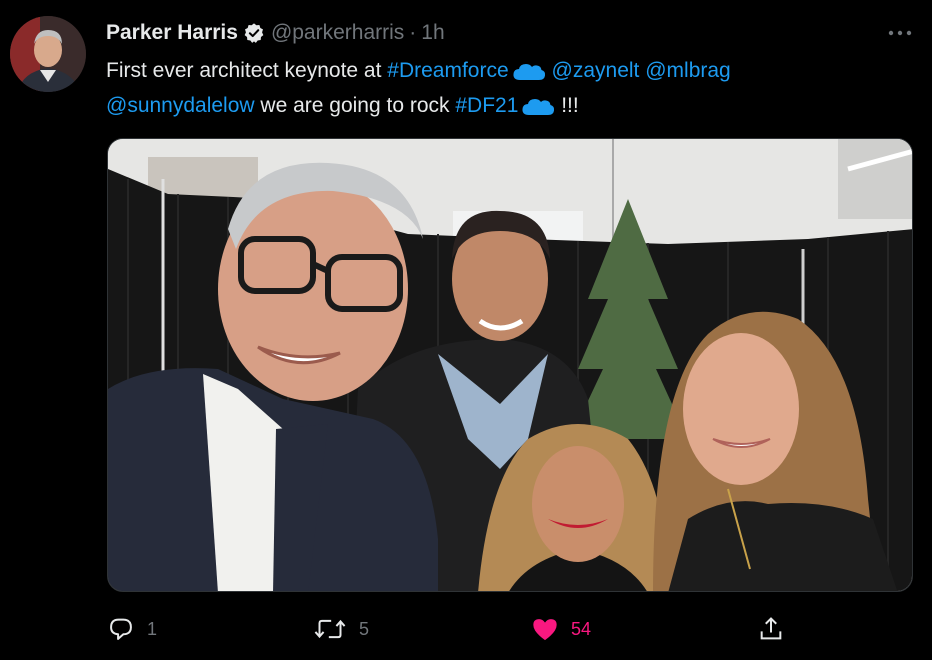 This screenshot has height=660, width=932. I want to click on hashtag-df21-link: #DF21, so click(486, 105).